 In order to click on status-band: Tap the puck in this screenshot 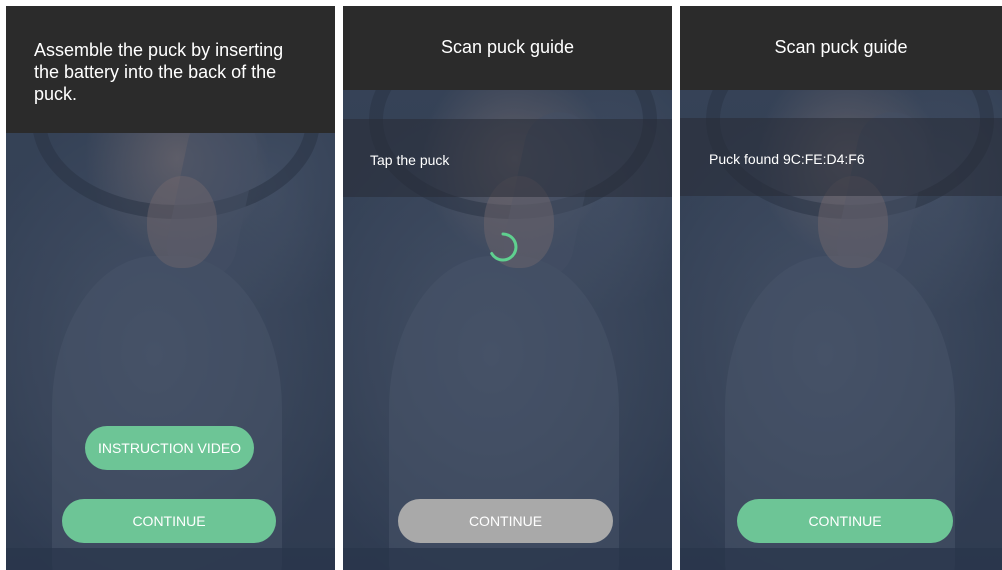, I will do `click(507, 158)`.